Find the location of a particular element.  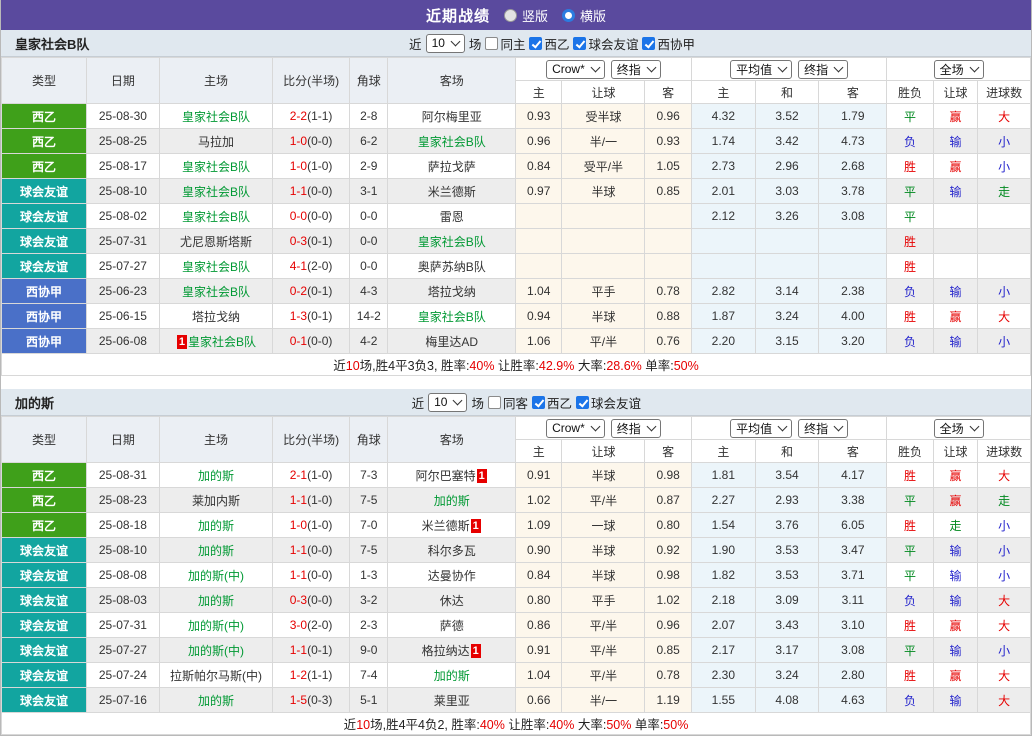

col-result: 胜负 is located at coordinates (910, 451).